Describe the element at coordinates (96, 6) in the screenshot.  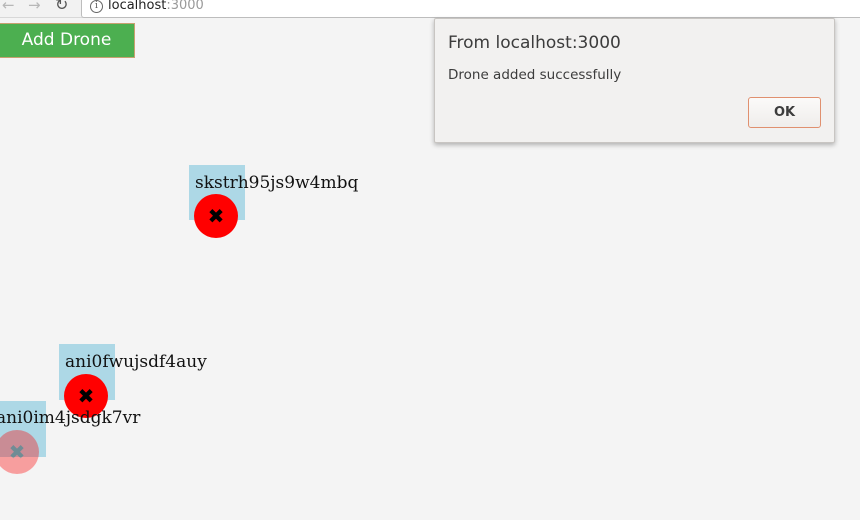
I see `info-icon: i` at that location.